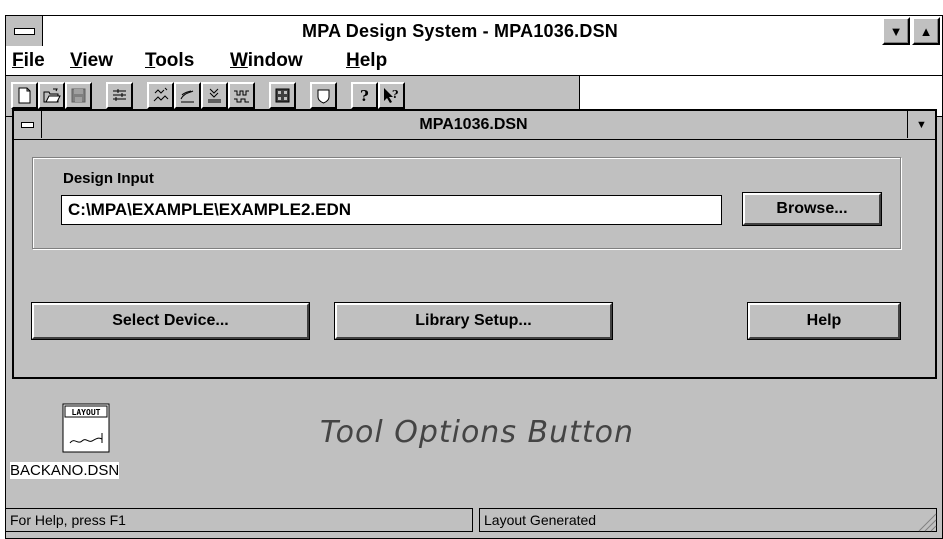 This screenshot has height=539, width=943. I want to click on new-file-icon, so click(24, 95).